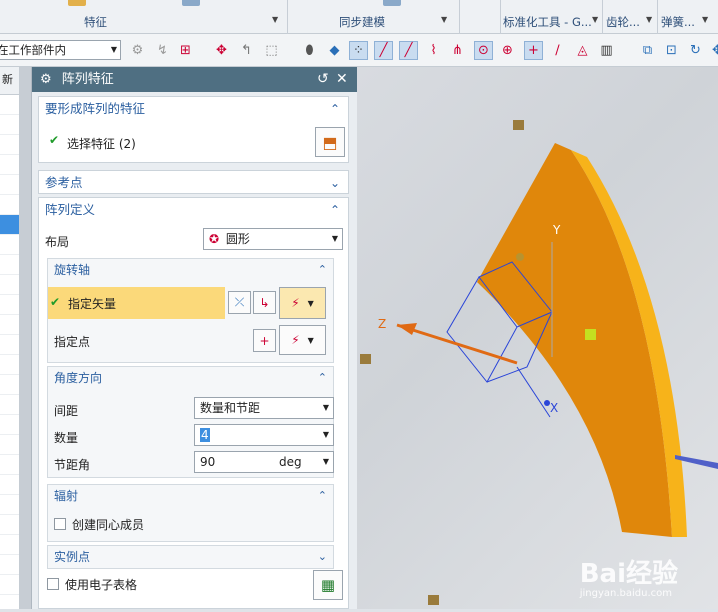  Describe the element at coordinates (193, 109) in the screenshot. I see `features-section-header: 要形成阵列的特征 ⌃` at that location.